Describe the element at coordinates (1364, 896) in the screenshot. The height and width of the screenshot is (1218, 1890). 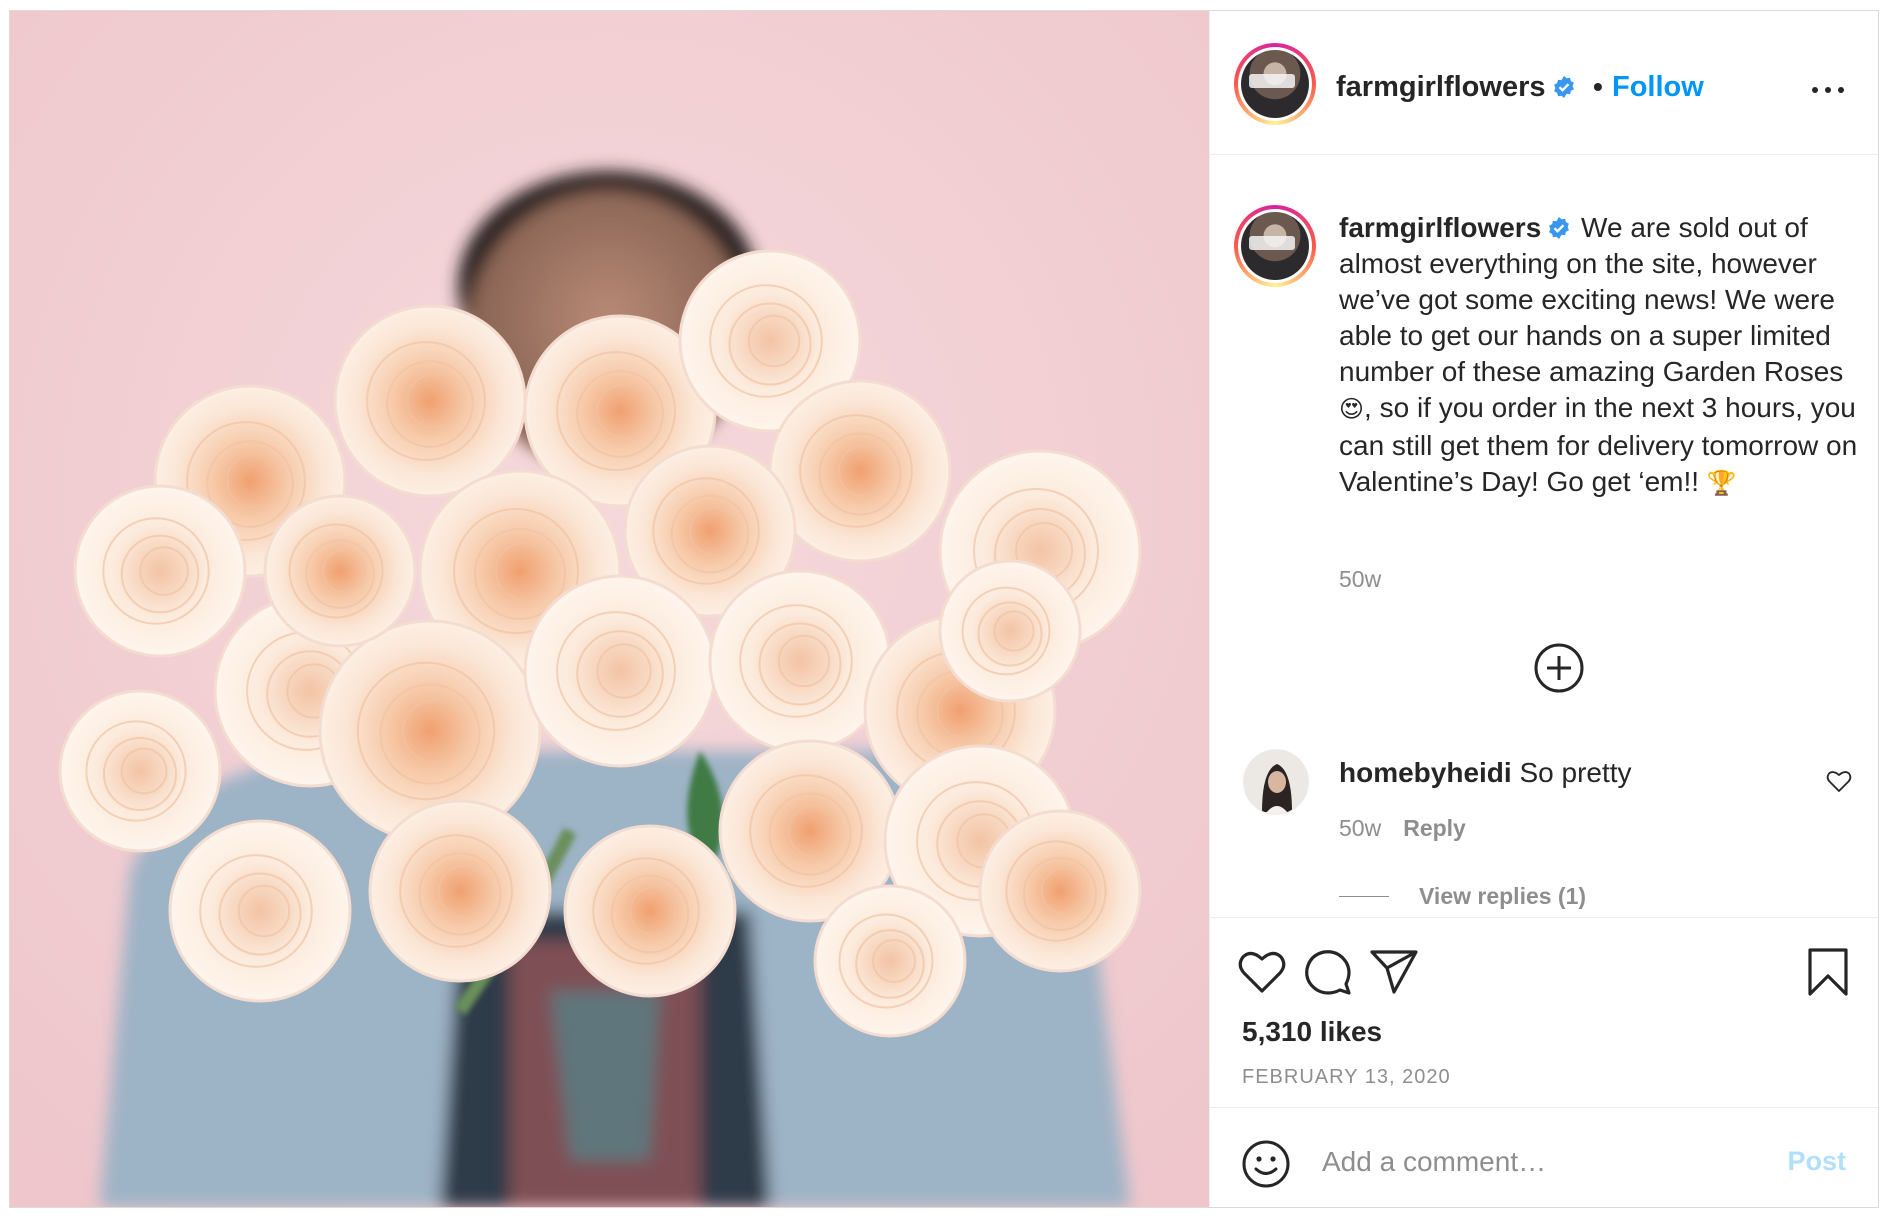
I see `view-replies-line` at that location.